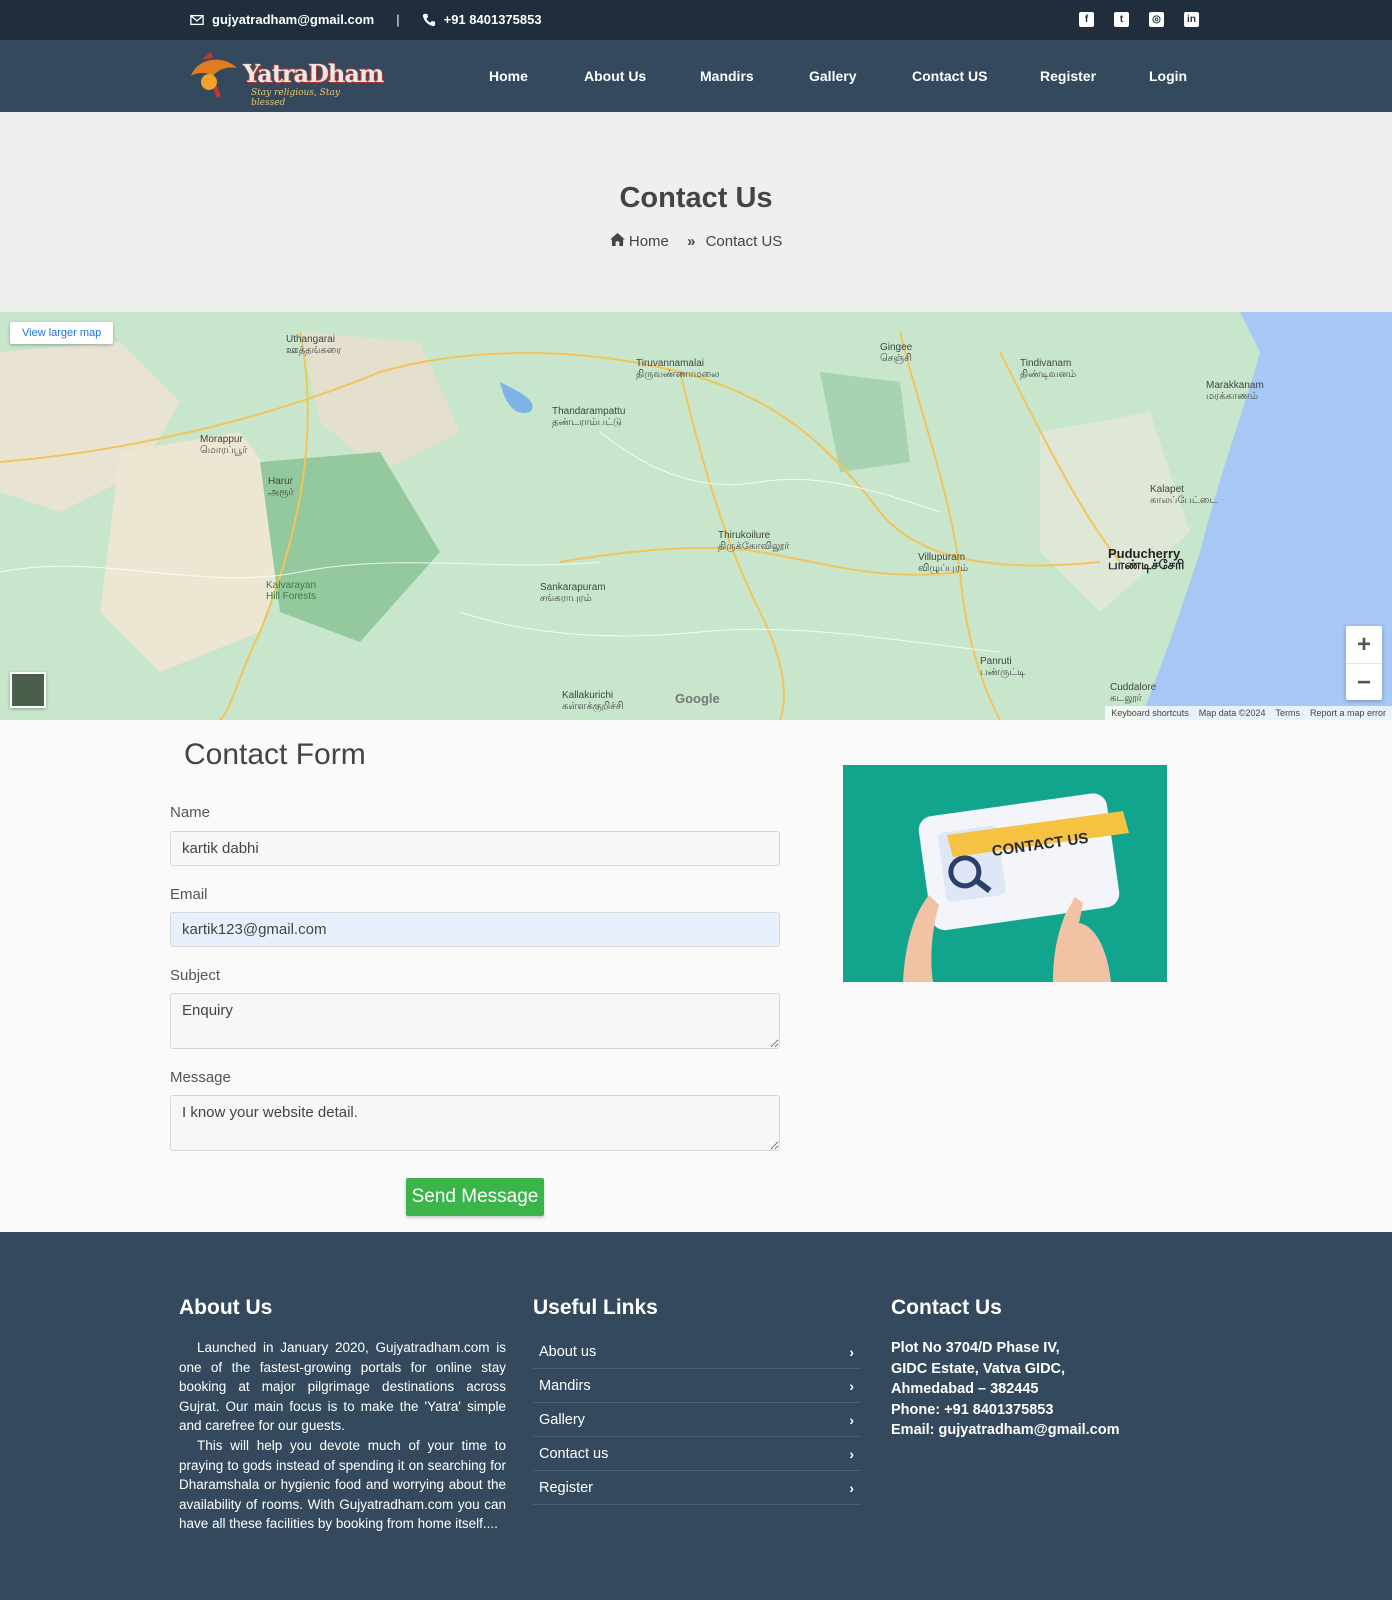  Describe the element at coordinates (562, 1419) in the screenshot. I see `footer-link-label: Gallery` at that location.